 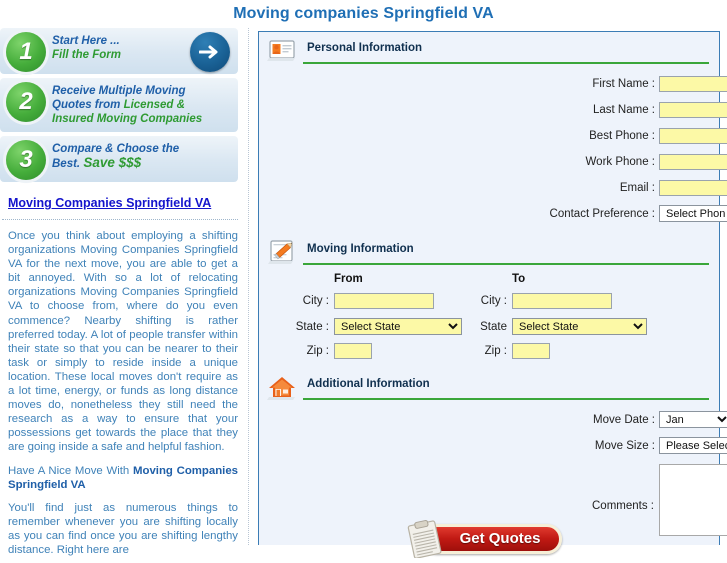 What do you see at coordinates (506, 399) in the screenshot?
I see `section-rule-additional` at bounding box center [506, 399].